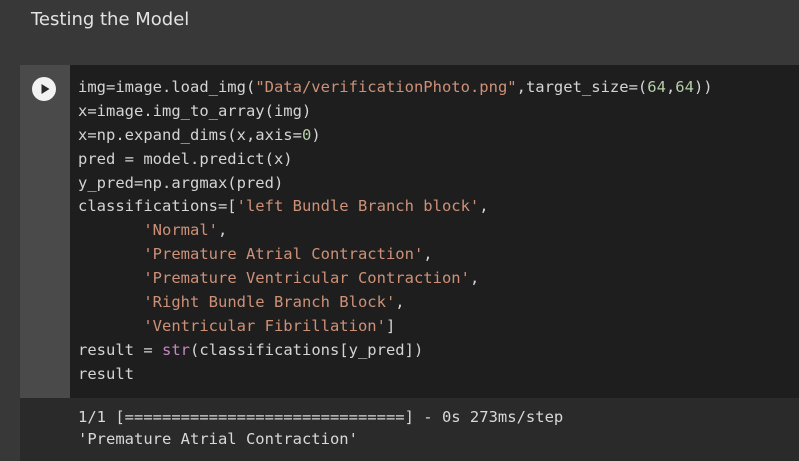 Image resolution: width=799 pixels, height=461 pixels. What do you see at coordinates (180, 230) in the screenshot?
I see `code-token: 'Normal'` at bounding box center [180, 230].